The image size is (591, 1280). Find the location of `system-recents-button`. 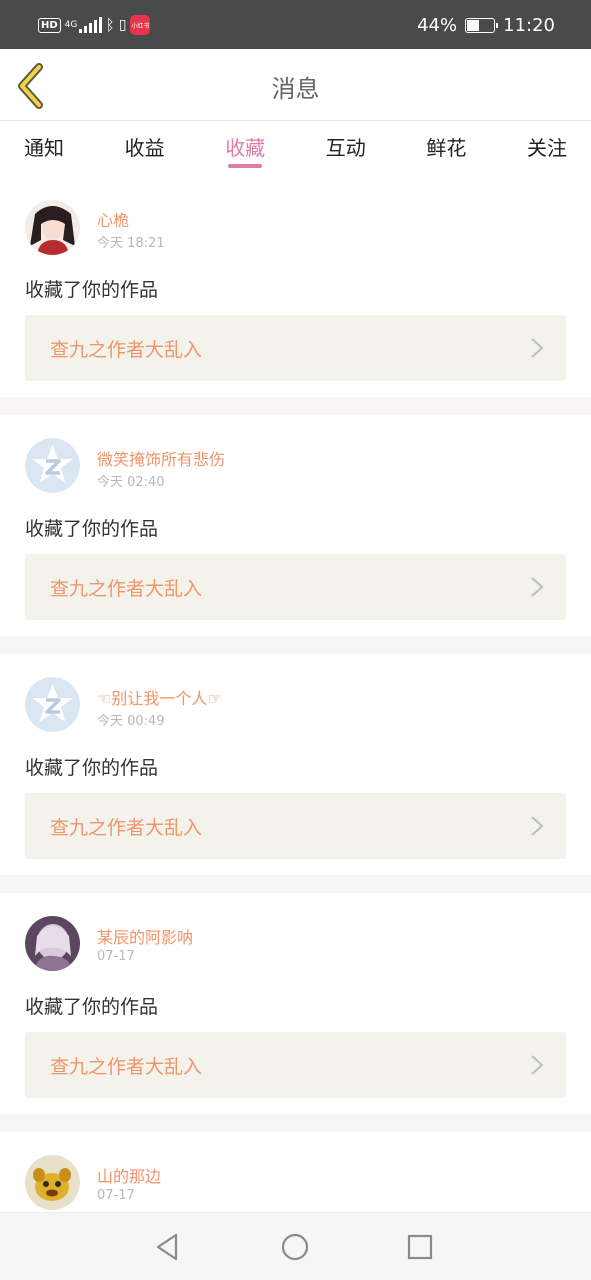

system-recents-button is located at coordinates (420, 1247).